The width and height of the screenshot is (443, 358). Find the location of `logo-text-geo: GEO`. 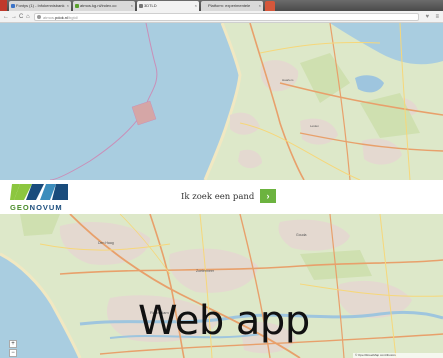

logo-text-geo: GEO is located at coordinates (20, 207).